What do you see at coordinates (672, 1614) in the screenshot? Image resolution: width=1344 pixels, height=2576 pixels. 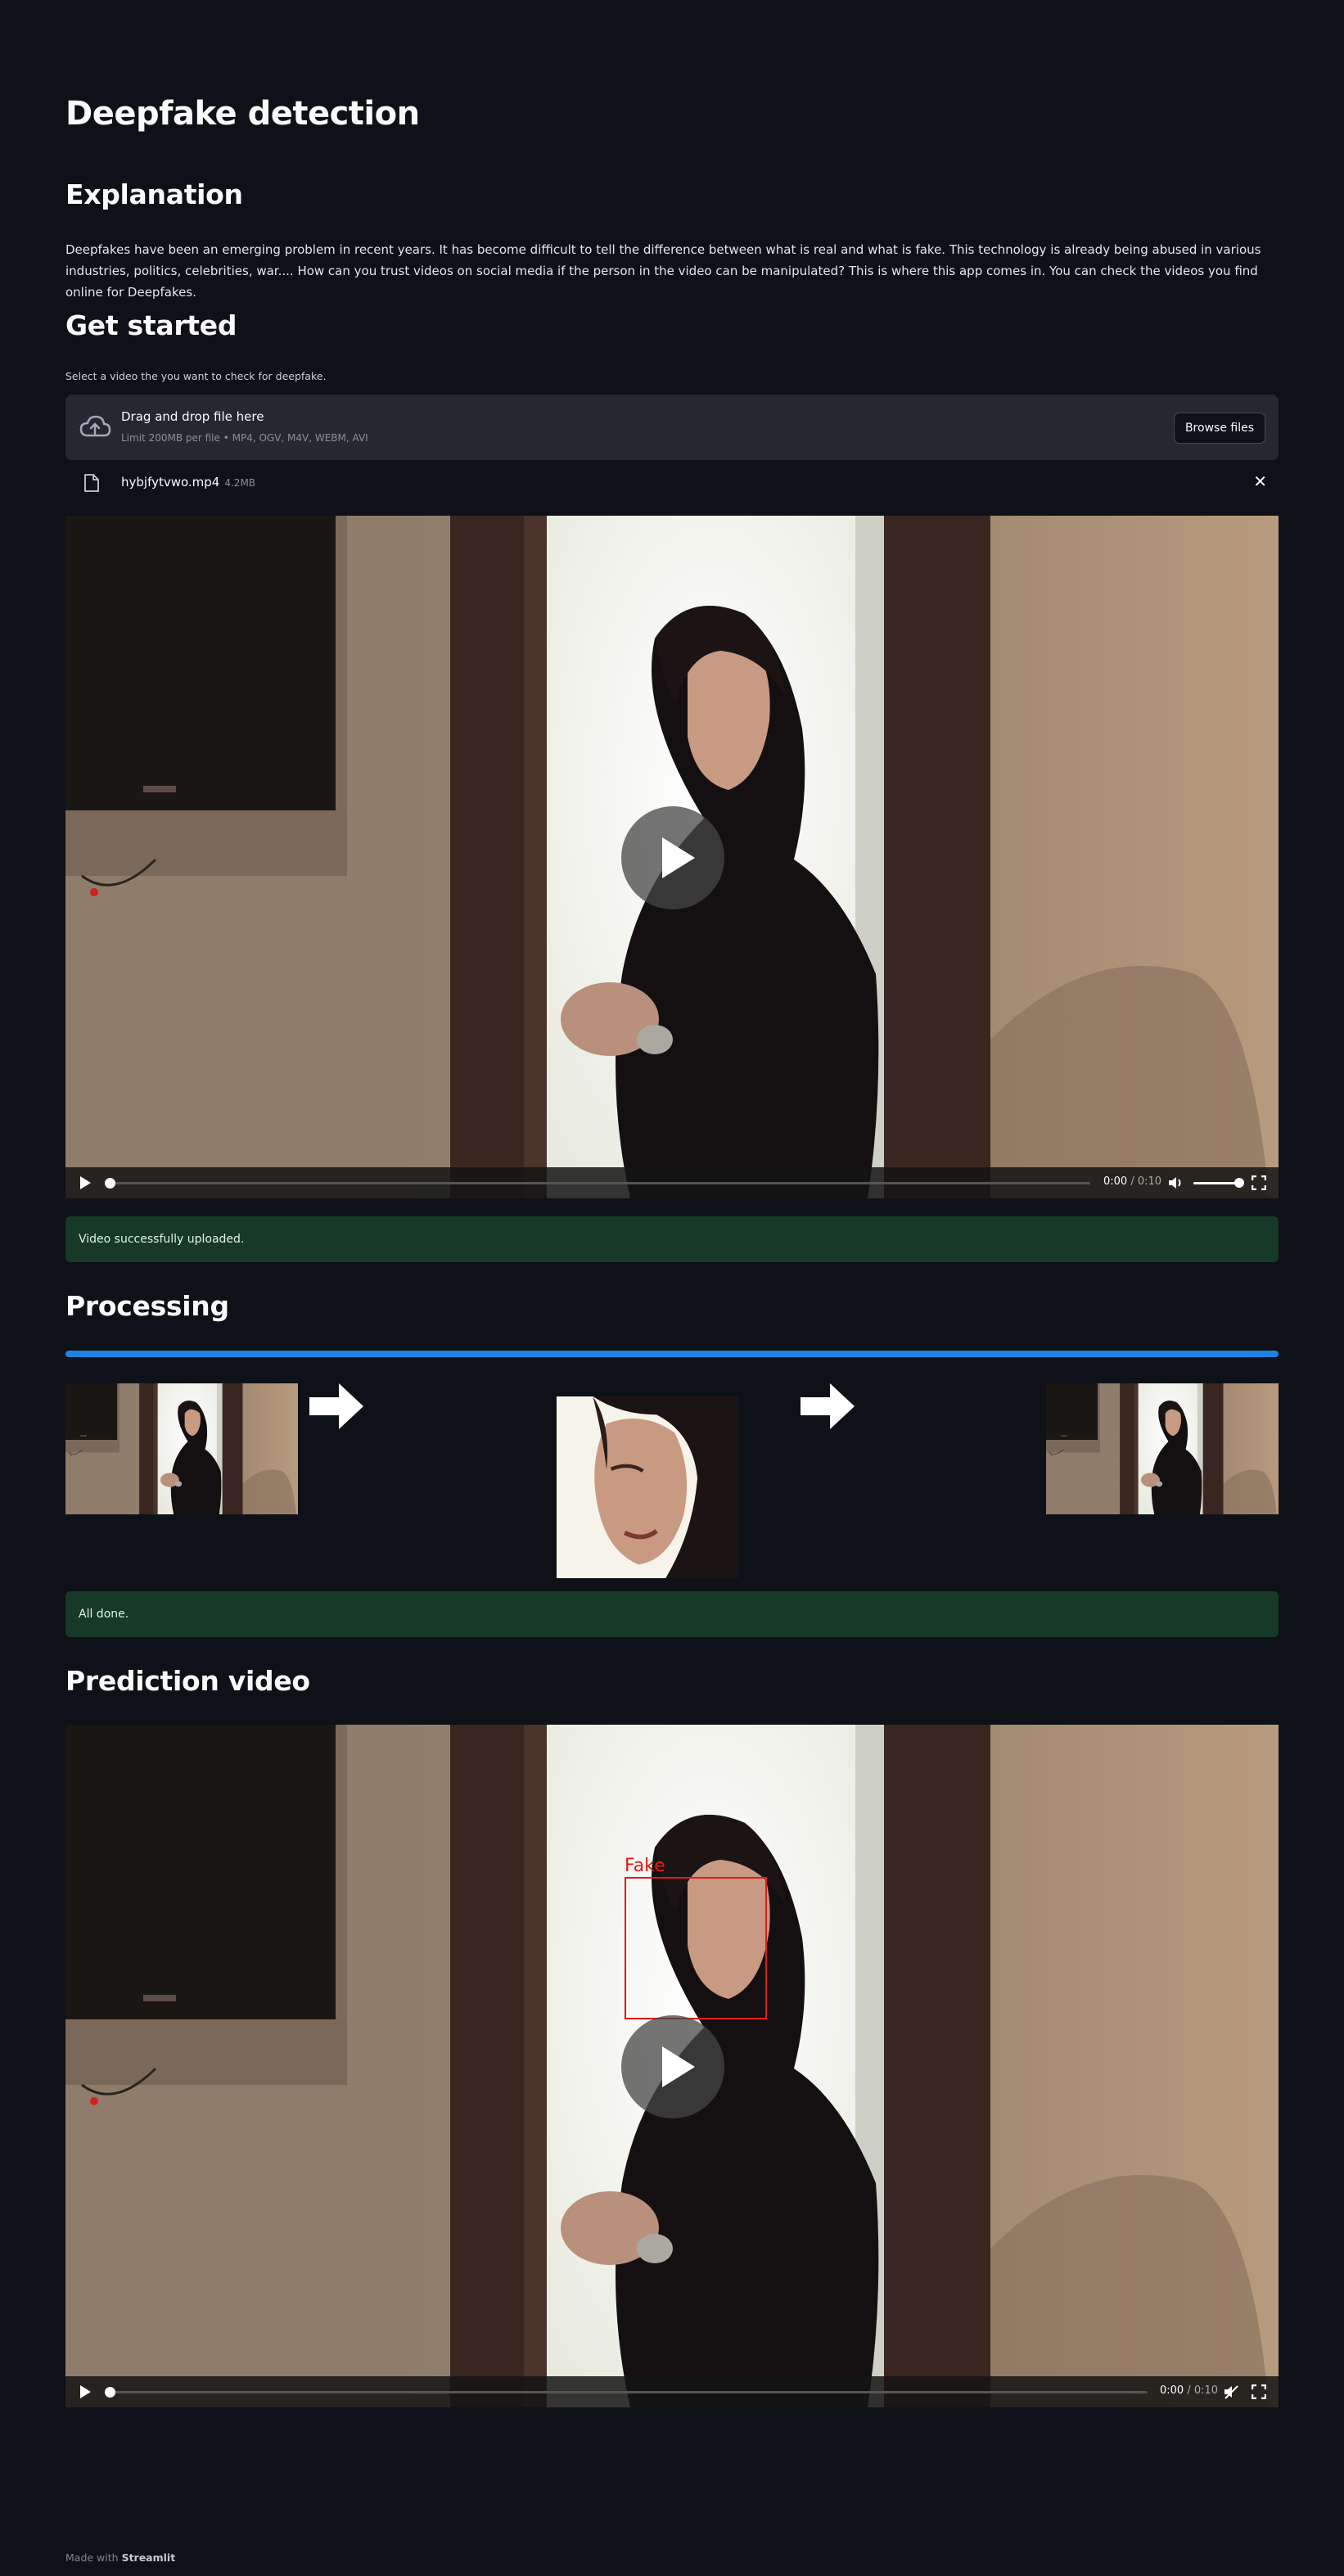 I see `processing-done-alert: All done.` at bounding box center [672, 1614].